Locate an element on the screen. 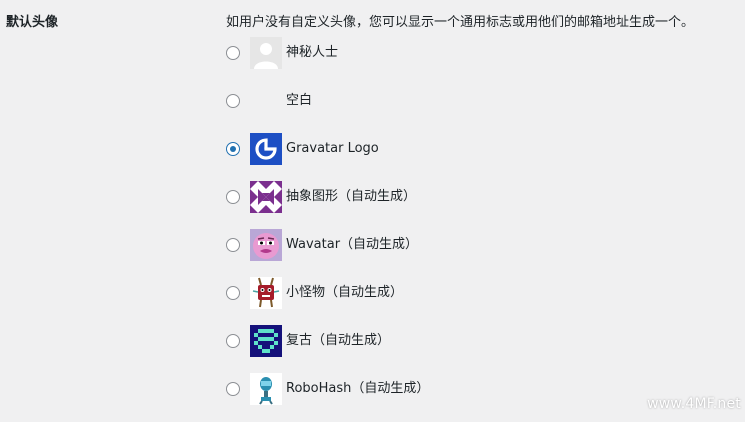  avatar-option-gravatar: Gravatar Logo is located at coordinates (302, 149).